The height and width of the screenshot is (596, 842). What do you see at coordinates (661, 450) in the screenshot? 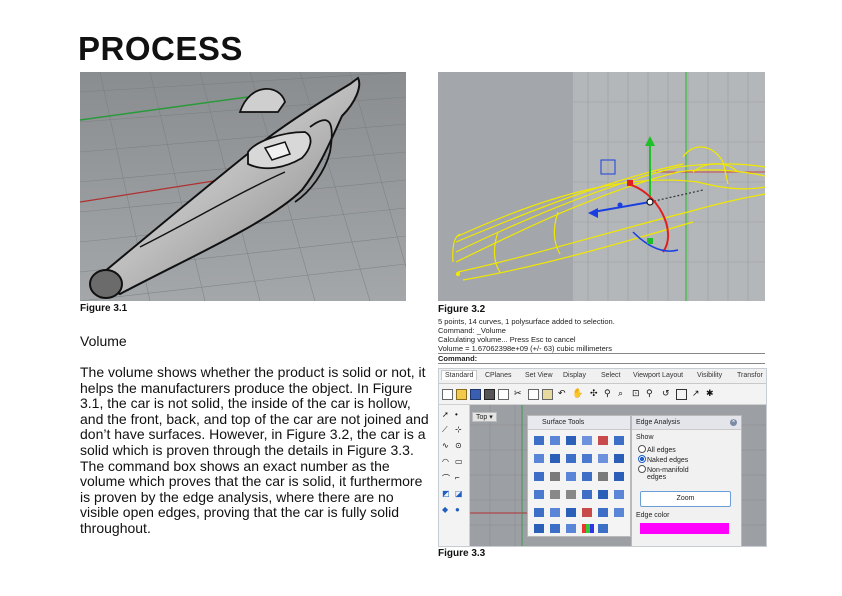
I see `option-label: All edges` at bounding box center [661, 450].